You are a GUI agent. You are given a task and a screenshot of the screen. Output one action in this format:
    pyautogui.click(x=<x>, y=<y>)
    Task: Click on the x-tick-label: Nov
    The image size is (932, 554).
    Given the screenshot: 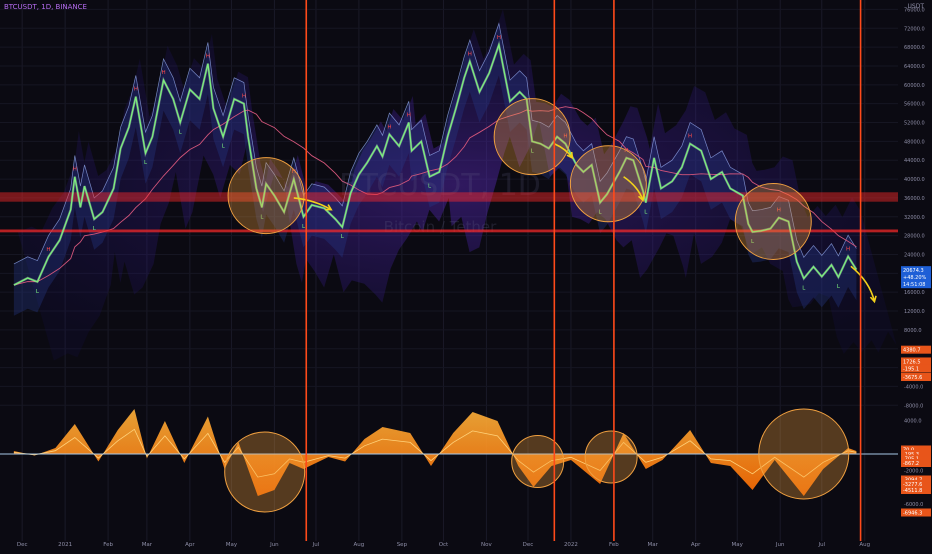 What is the action you would take?
    pyautogui.click(x=486, y=545)
    